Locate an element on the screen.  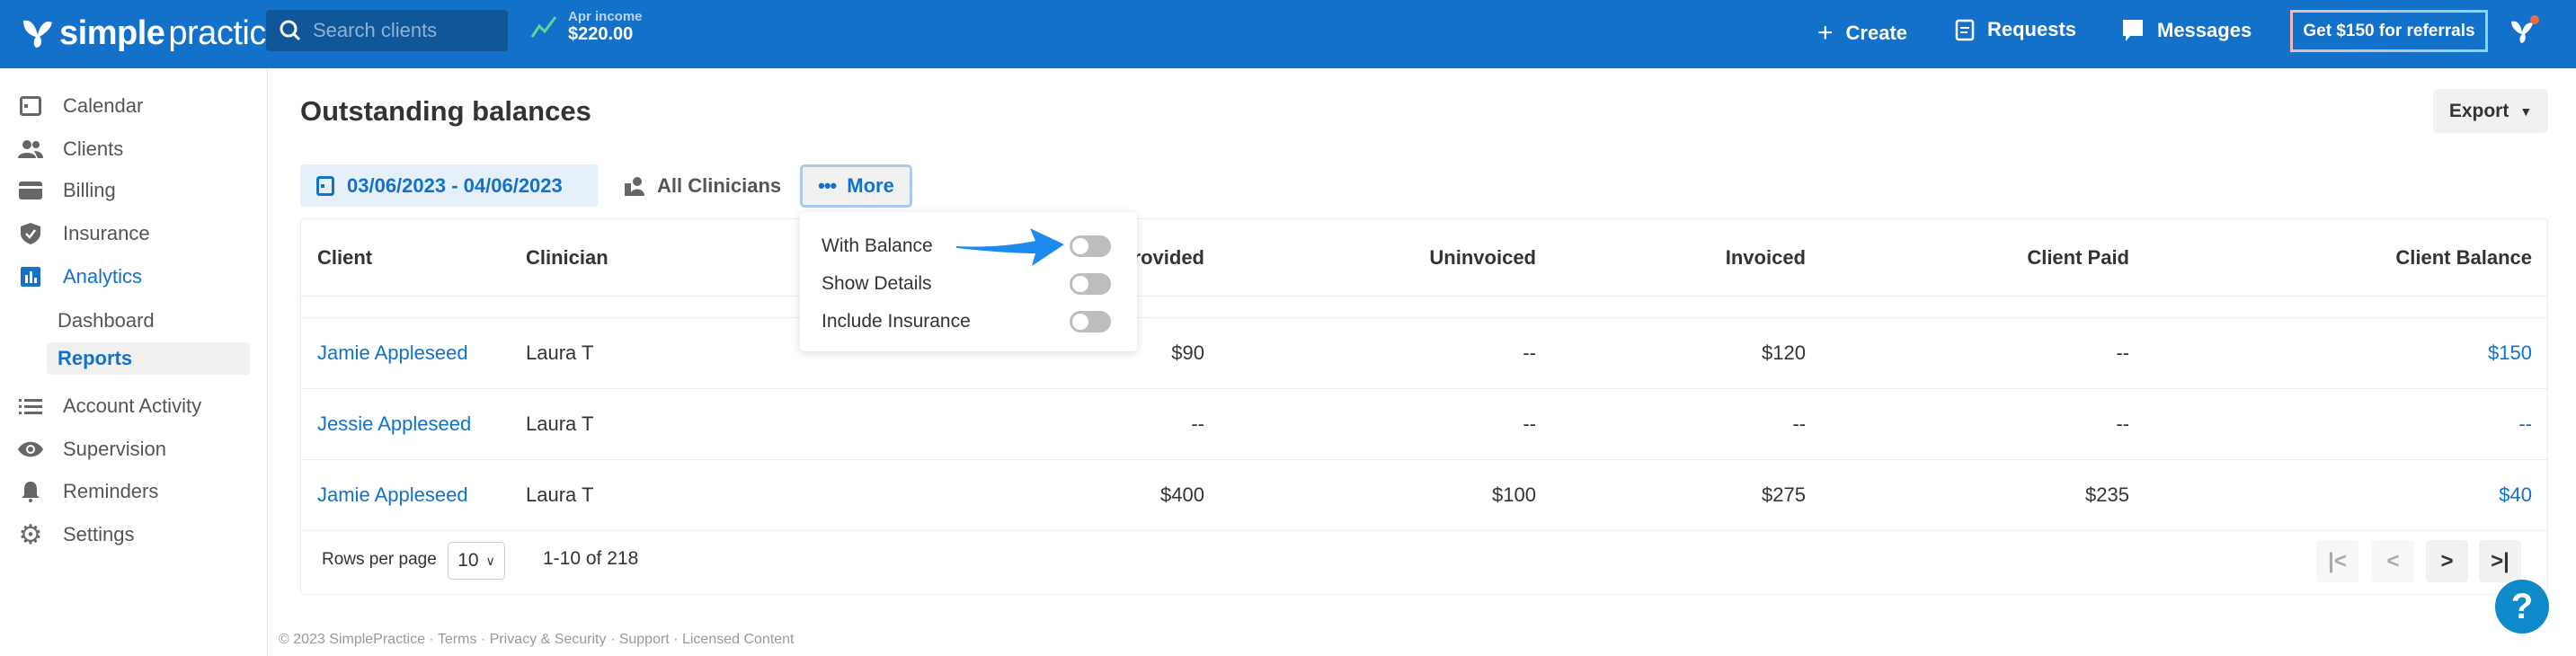
previous-page-button: < is located at coordinates (2393, 561).